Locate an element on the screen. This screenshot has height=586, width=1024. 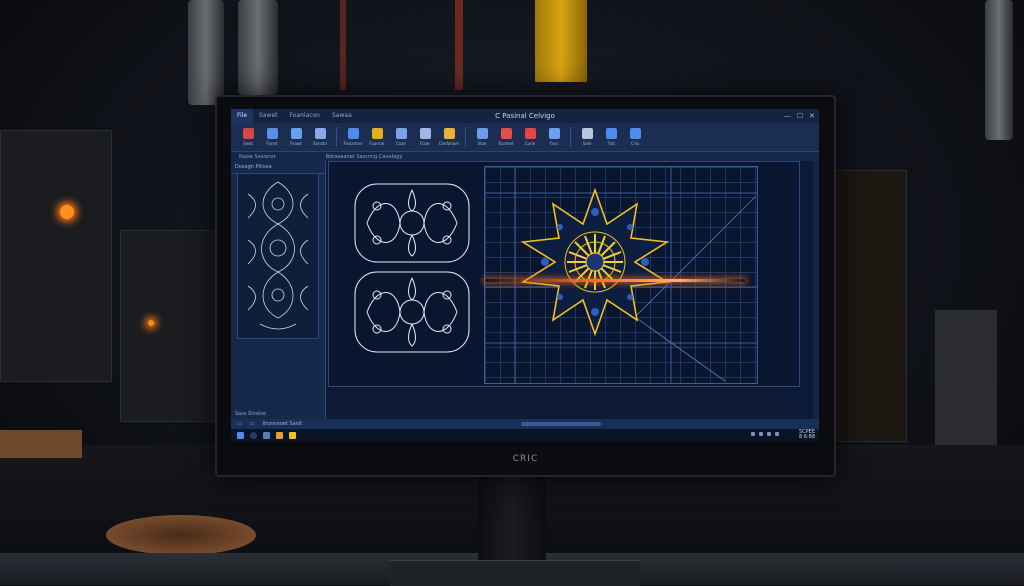
filigree-panels is located at coordinates (412, 268).